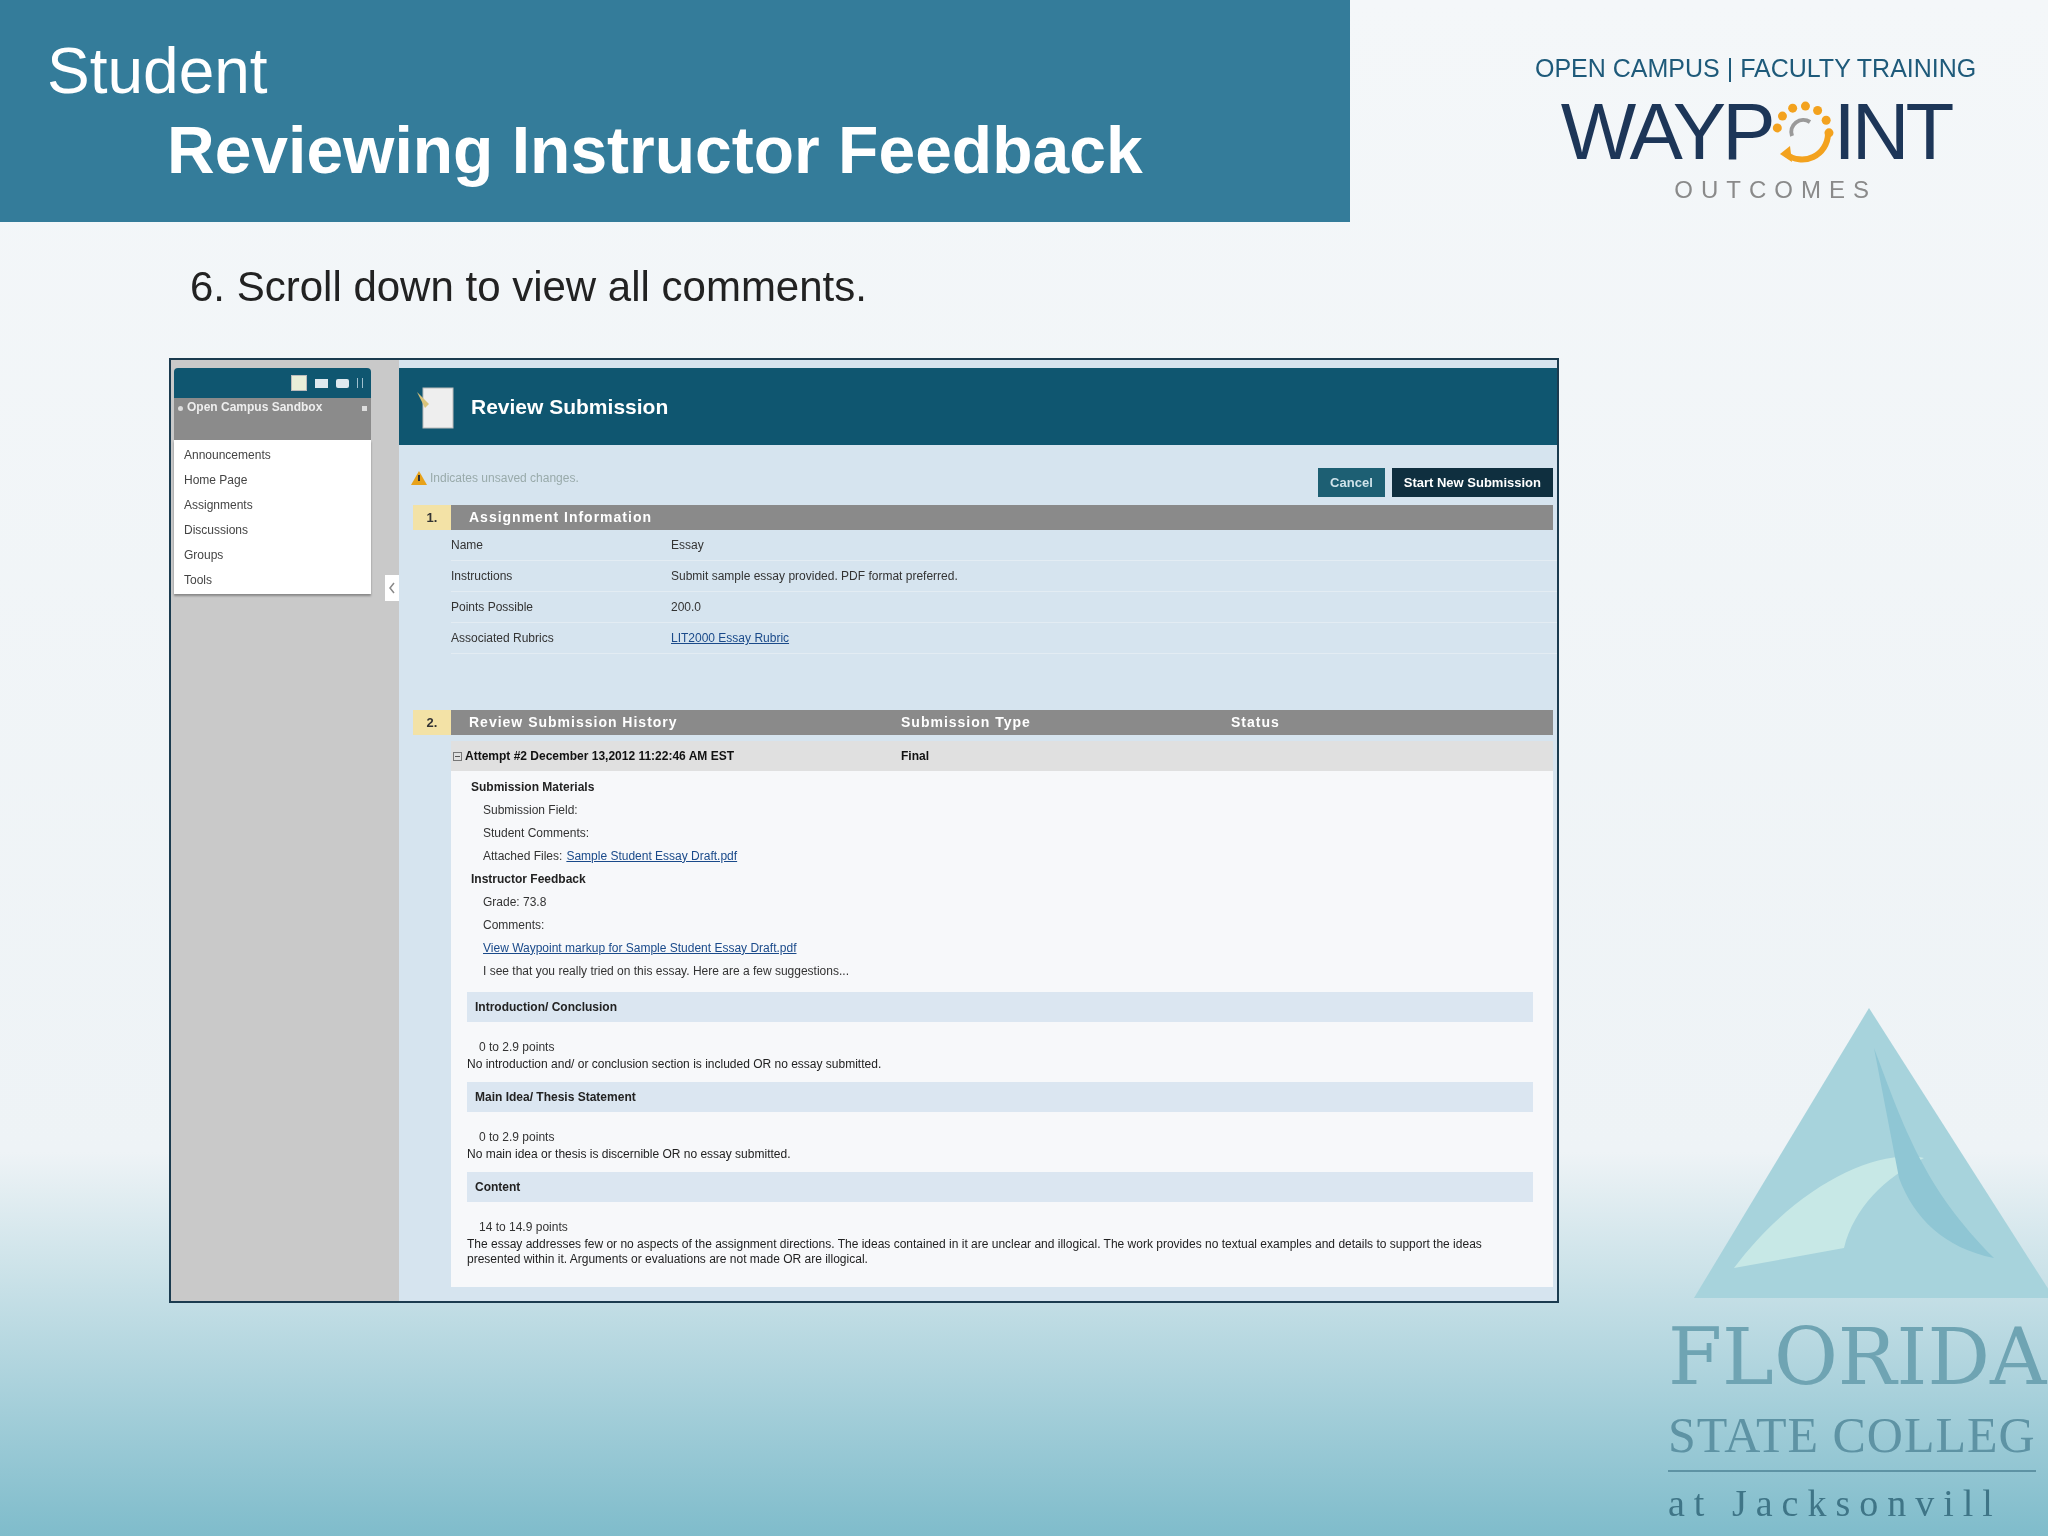  What do you see at coordinates (555, 1098) in the screenshot?
I see `criterion-title: Main Idea/ Thesis Statement` at bounding box center [555, 1098].